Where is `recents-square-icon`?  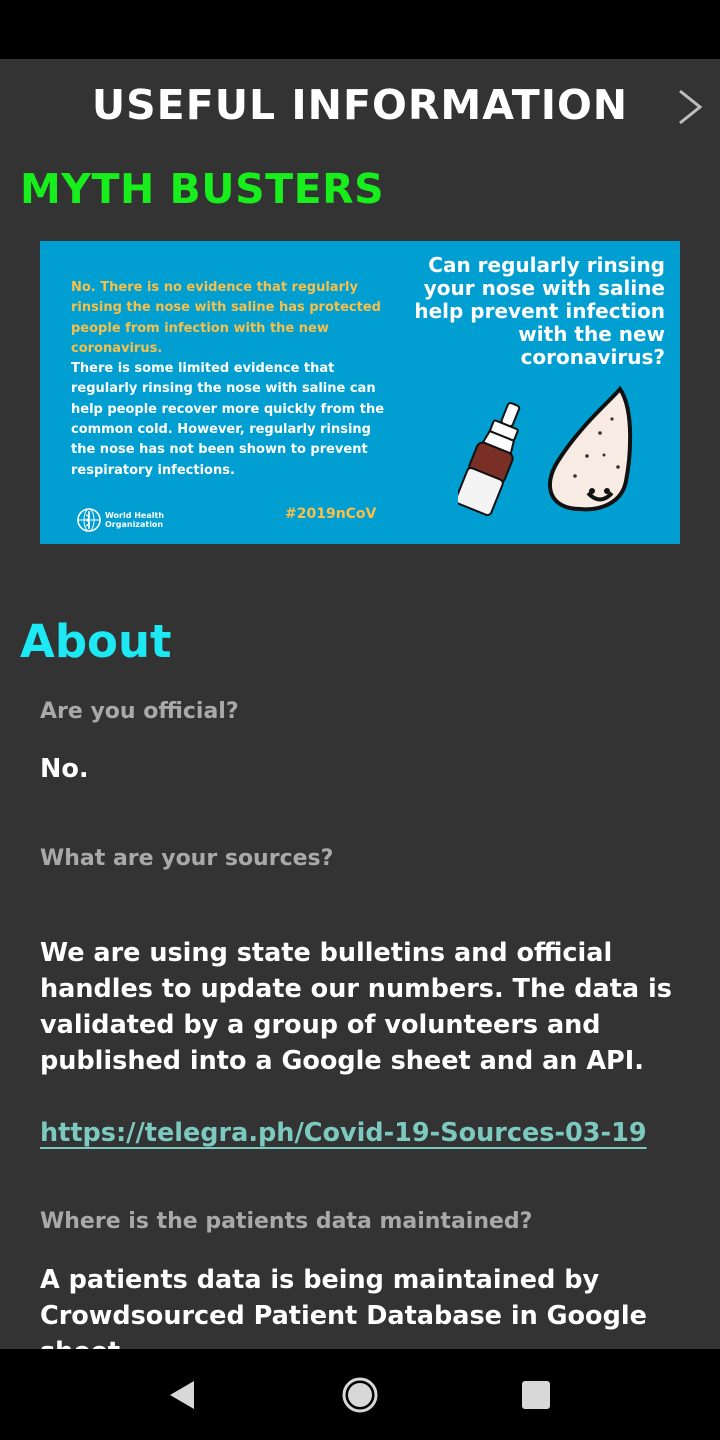 recents-square-icon is located at coordinates (536, 1395).